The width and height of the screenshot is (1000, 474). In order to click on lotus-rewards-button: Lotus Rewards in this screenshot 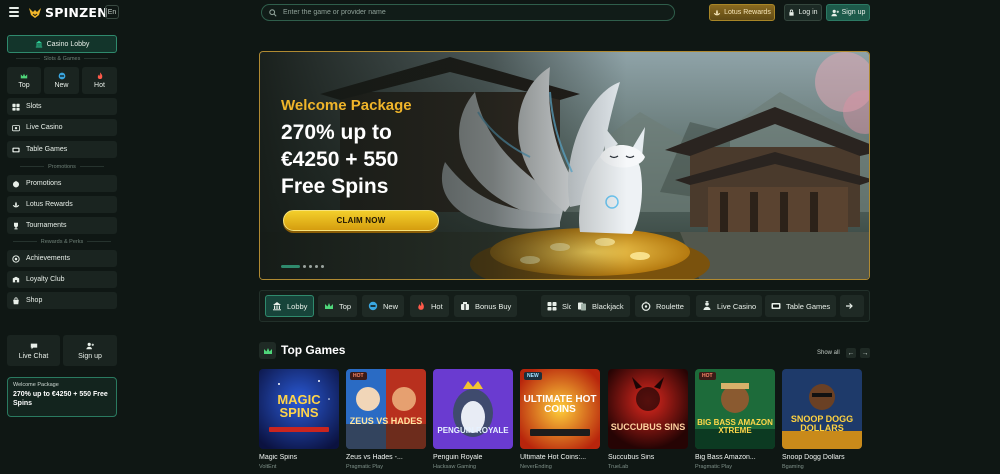, I will do `click(742, 12)`.